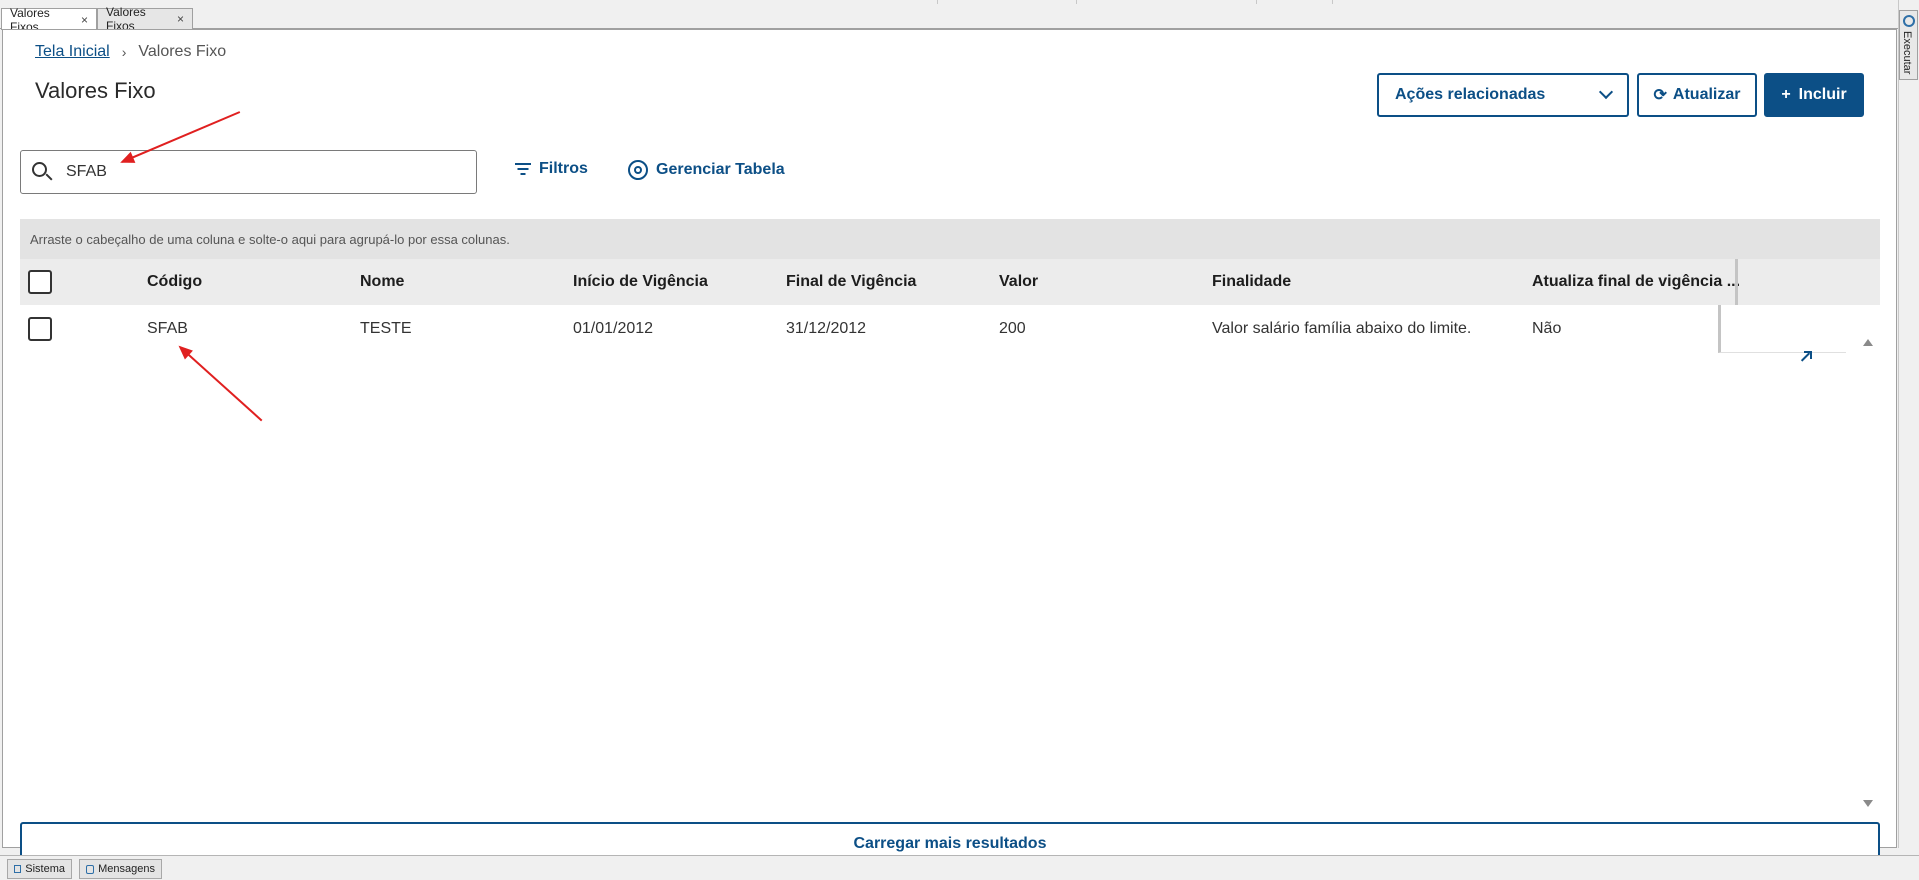 Image resolution: width=1919 pixels, height=880 pixels. I want to click on status-tab-sistema: Sistema, so click(39, 869).